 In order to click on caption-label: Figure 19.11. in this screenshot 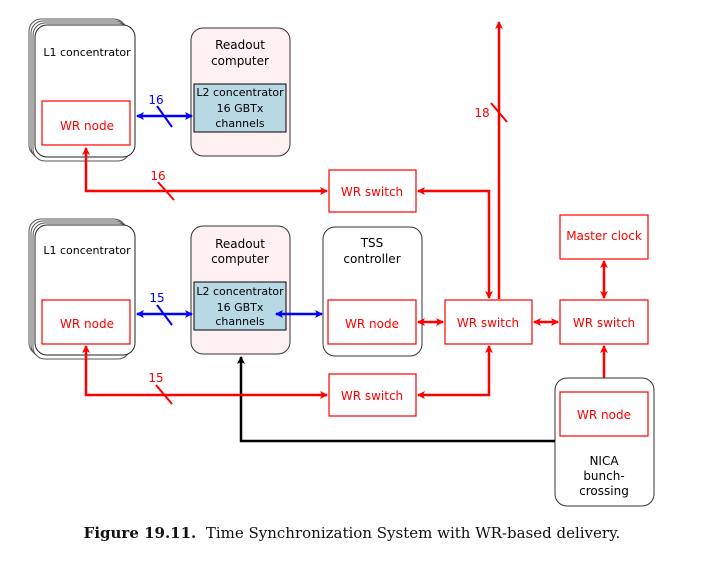, I will do `click(140, 533)`.